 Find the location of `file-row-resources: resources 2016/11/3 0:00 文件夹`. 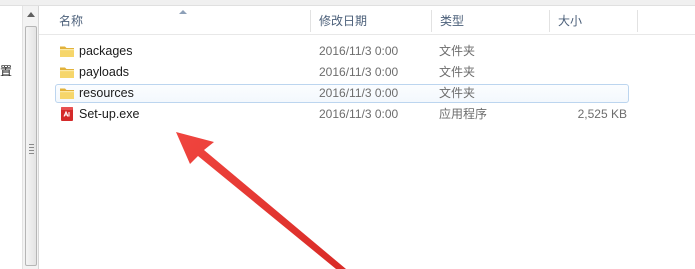

file-row-resources: resources 2016/11/3 0:00 文件夹 is located at coordinates (367, 93).